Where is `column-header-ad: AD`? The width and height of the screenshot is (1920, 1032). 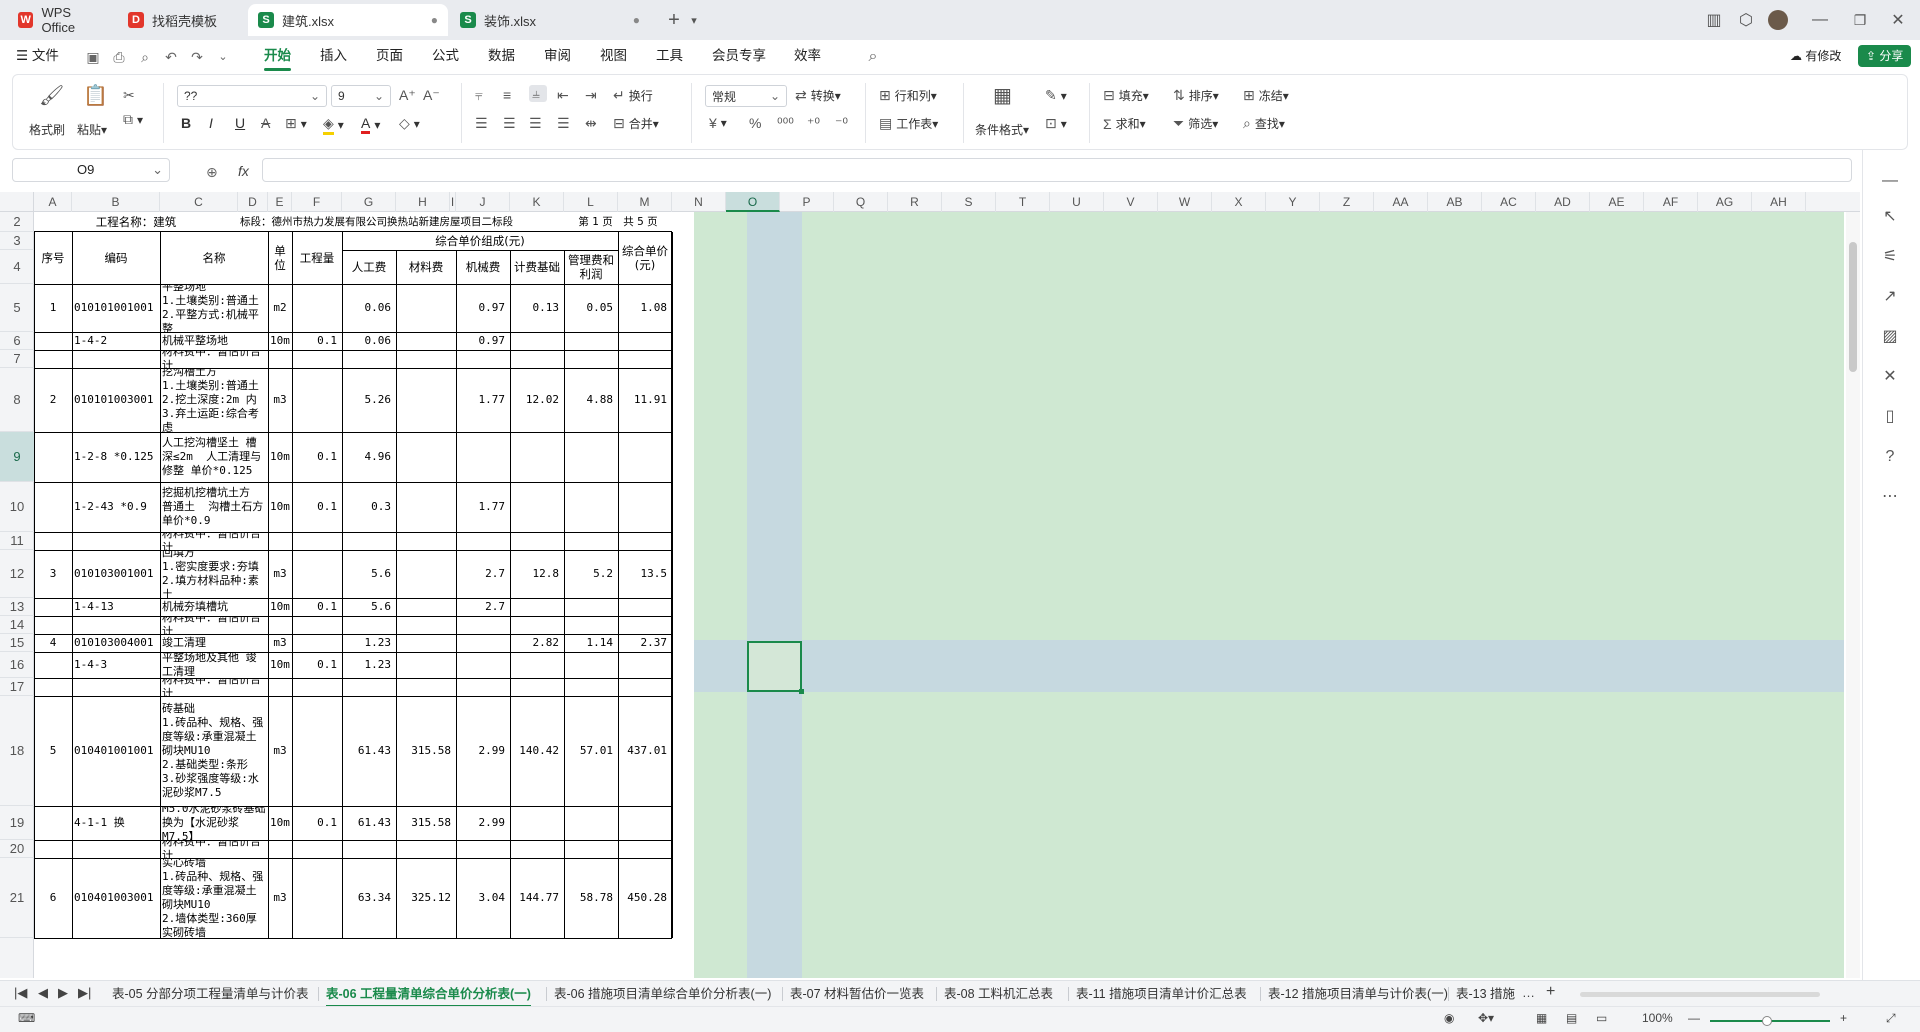
column-header-ad: AD is located at coordinates (1563, 202).